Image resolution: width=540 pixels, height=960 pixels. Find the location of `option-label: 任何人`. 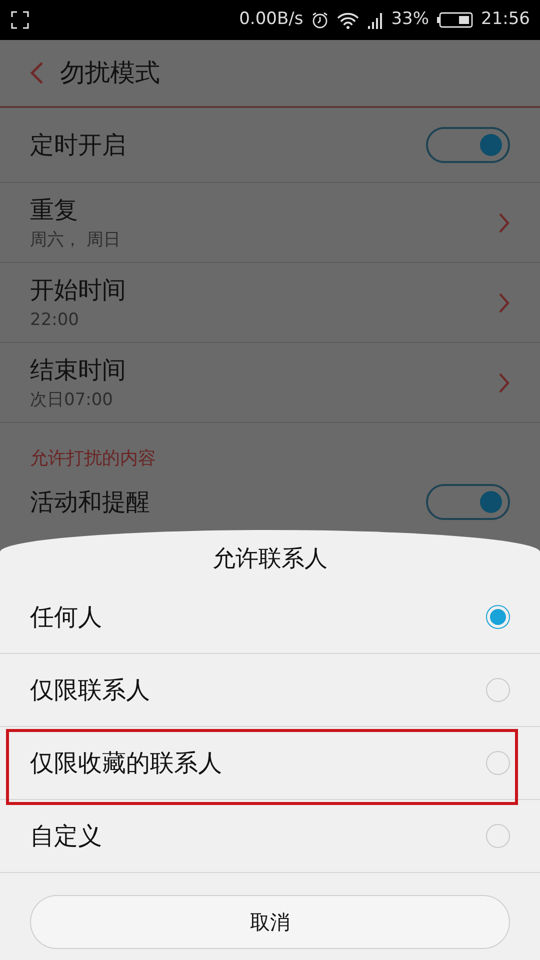

option-label: 任何人 is located at coordinates (66, 617).